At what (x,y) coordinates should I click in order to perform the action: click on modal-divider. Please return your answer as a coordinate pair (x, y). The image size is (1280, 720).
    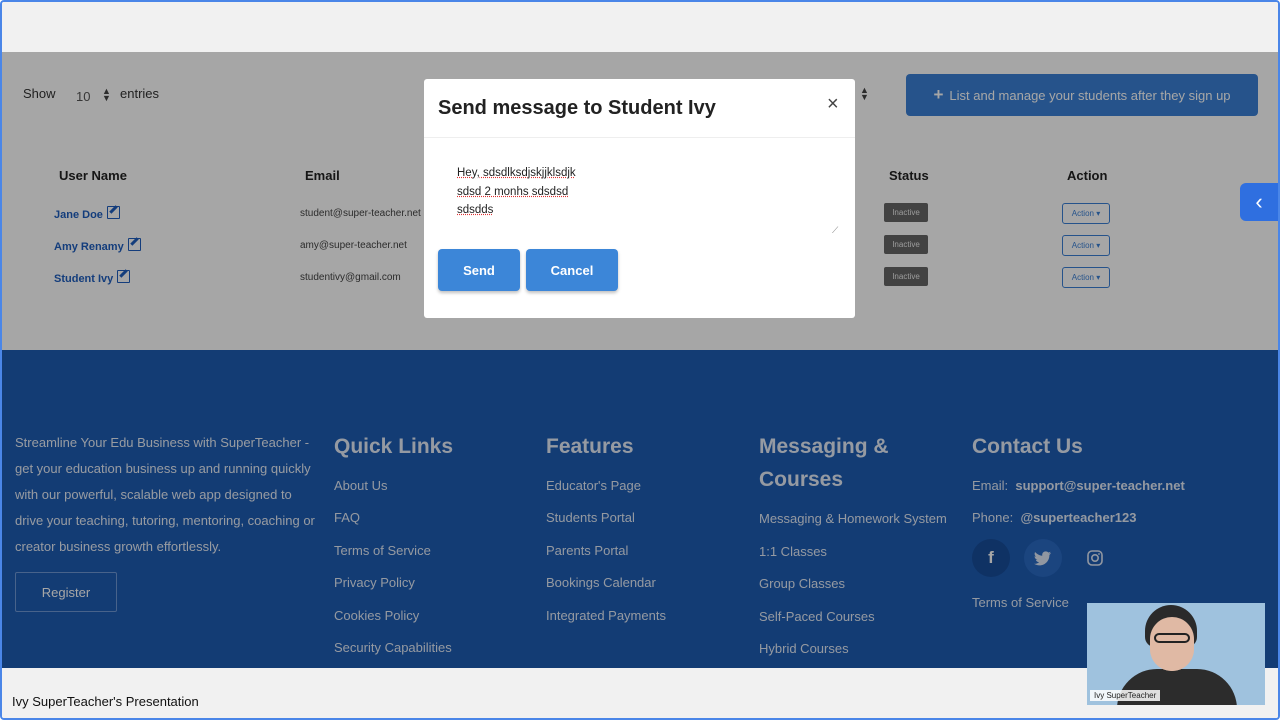
    Looking at the image, I should click on (639, 137).